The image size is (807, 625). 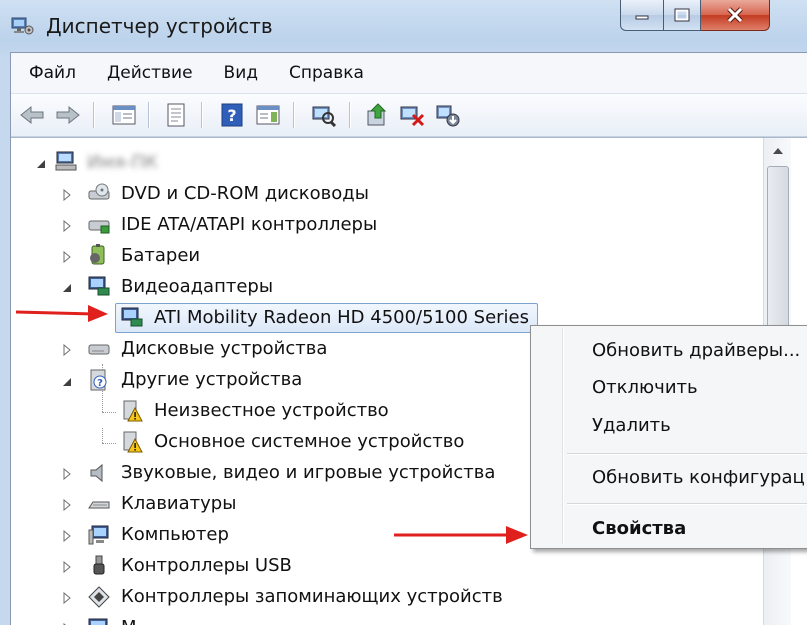 What do you see at coordinates (324, 73) in the screenshot?
I see `menu-help: Справка` at bounding box center [324, 73].